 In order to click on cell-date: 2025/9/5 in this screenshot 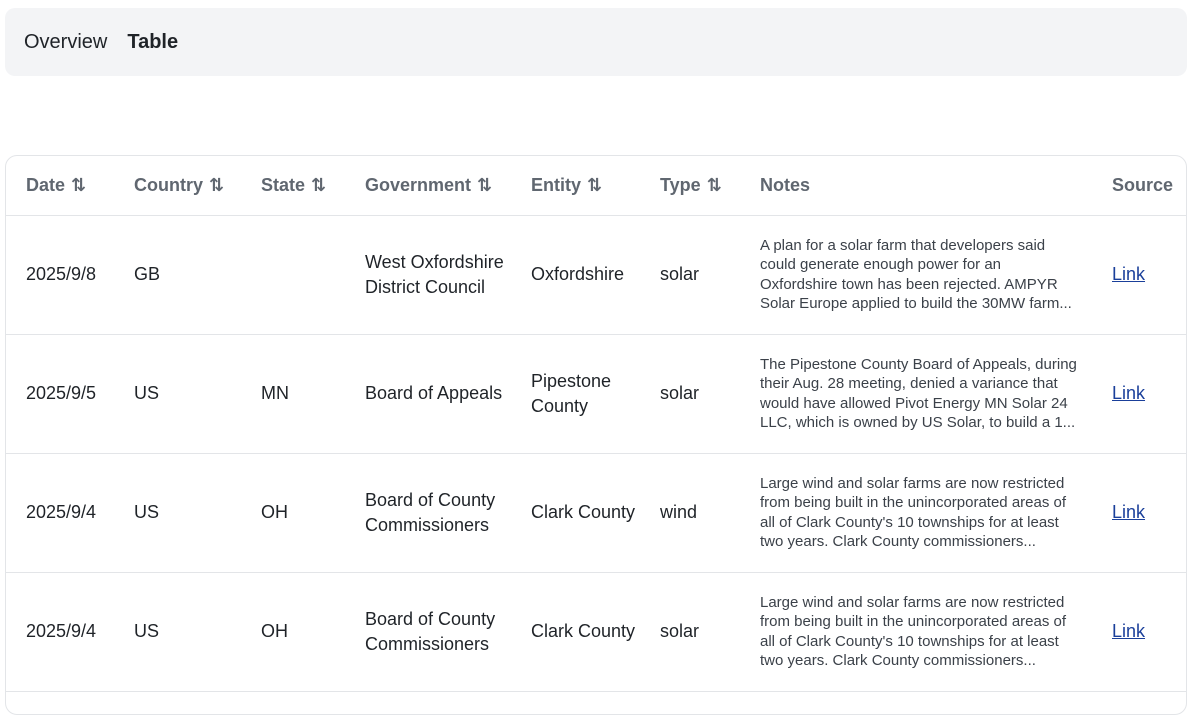, I will do `click(60, 393)`.